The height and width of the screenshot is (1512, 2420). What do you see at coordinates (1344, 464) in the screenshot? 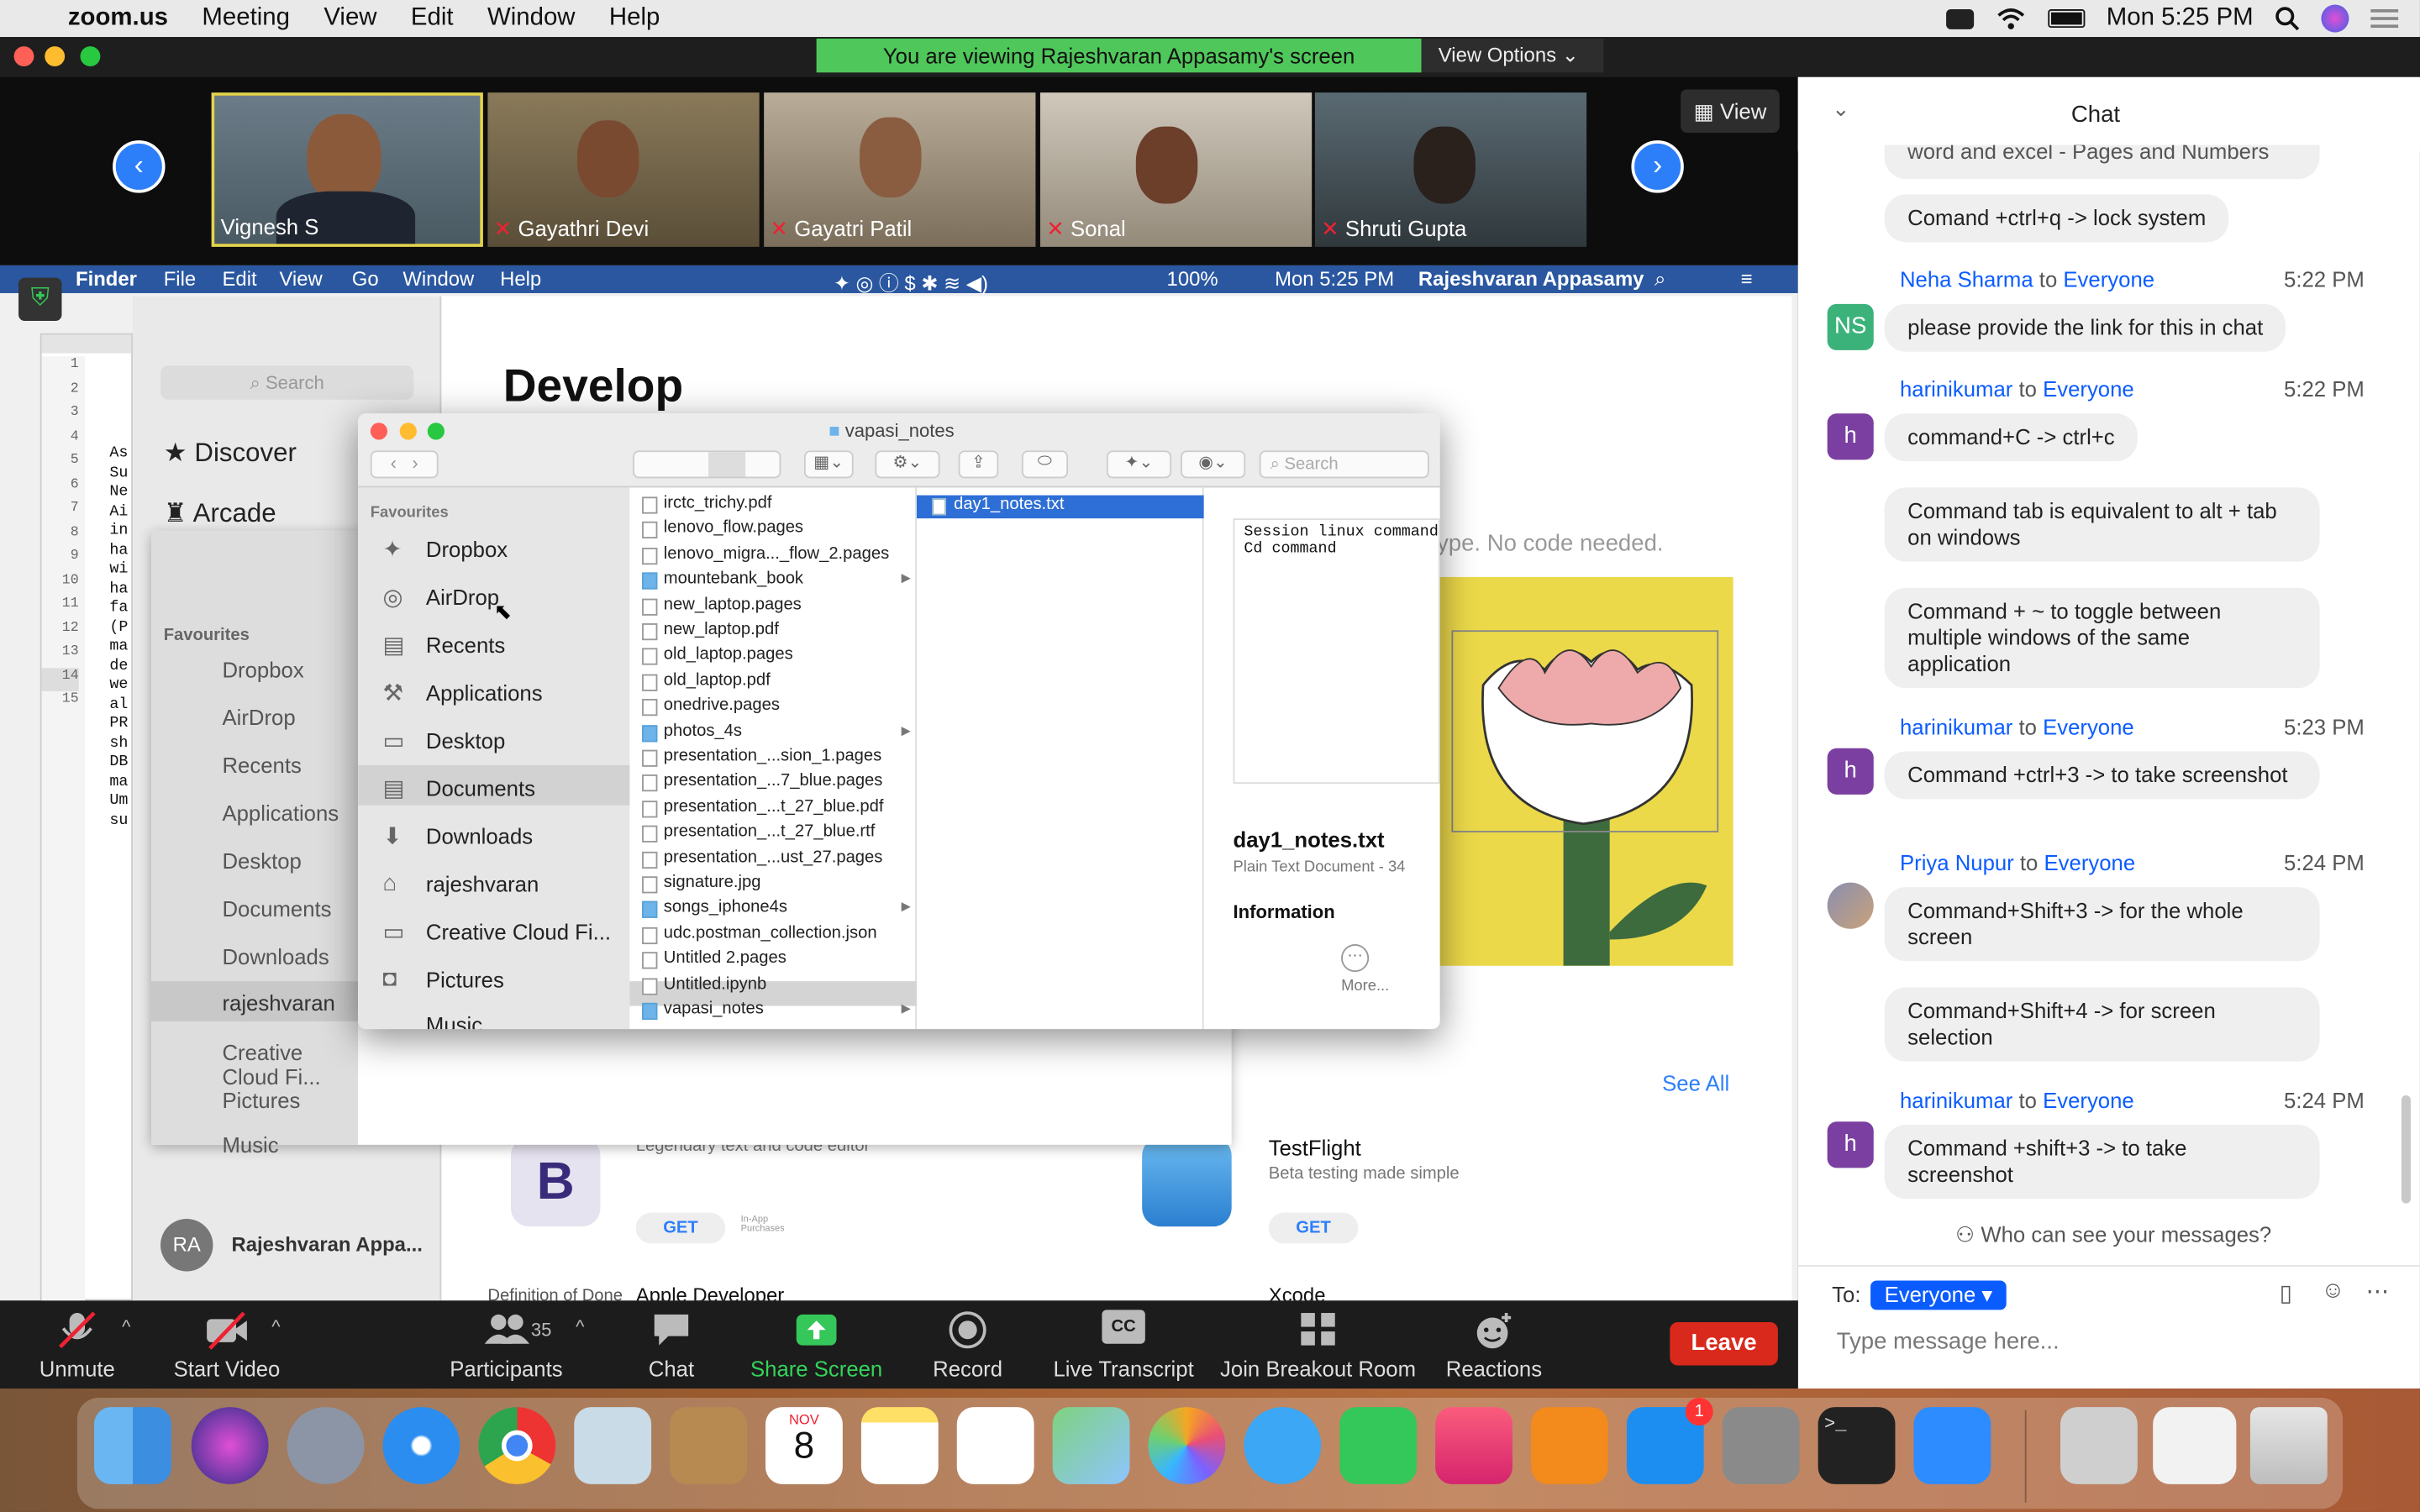
I see `finder-search-input: ⌕ Search` at bounding box center [1344, 464].